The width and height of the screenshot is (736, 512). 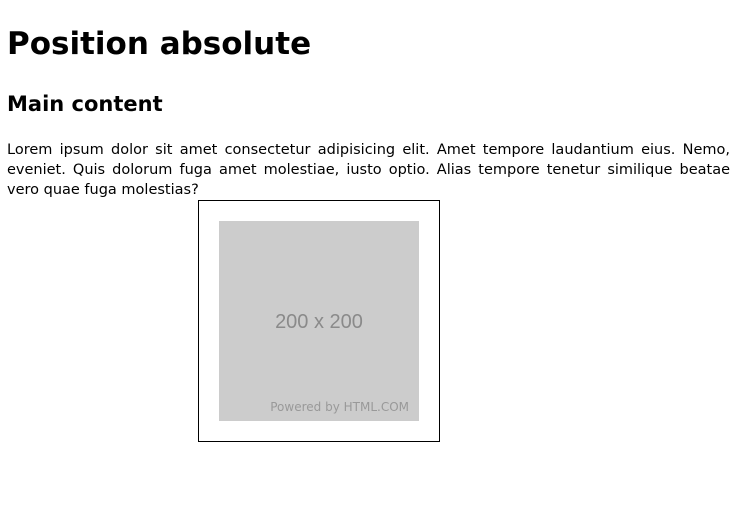 I want to click on image-dimensions-label: 200 x 200, so click(x=319, y=322).